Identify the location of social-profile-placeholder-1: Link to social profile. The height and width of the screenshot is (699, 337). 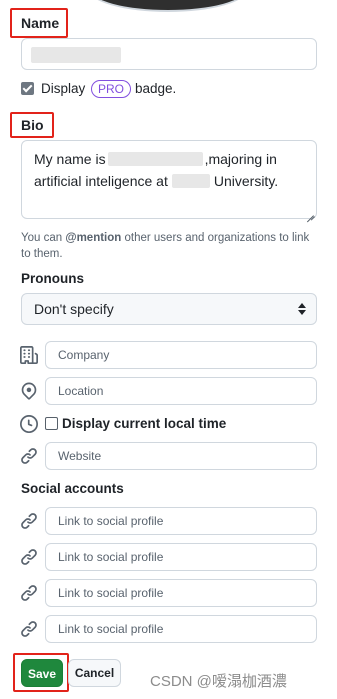
(111, 521).